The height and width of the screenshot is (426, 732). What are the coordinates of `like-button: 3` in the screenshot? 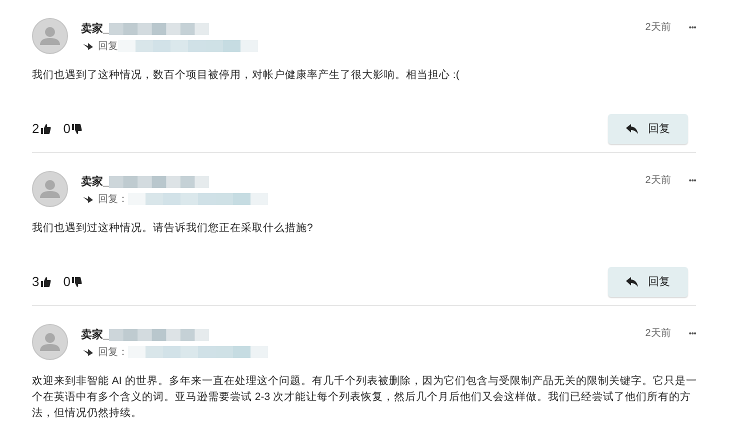 It's located at (42, 282).